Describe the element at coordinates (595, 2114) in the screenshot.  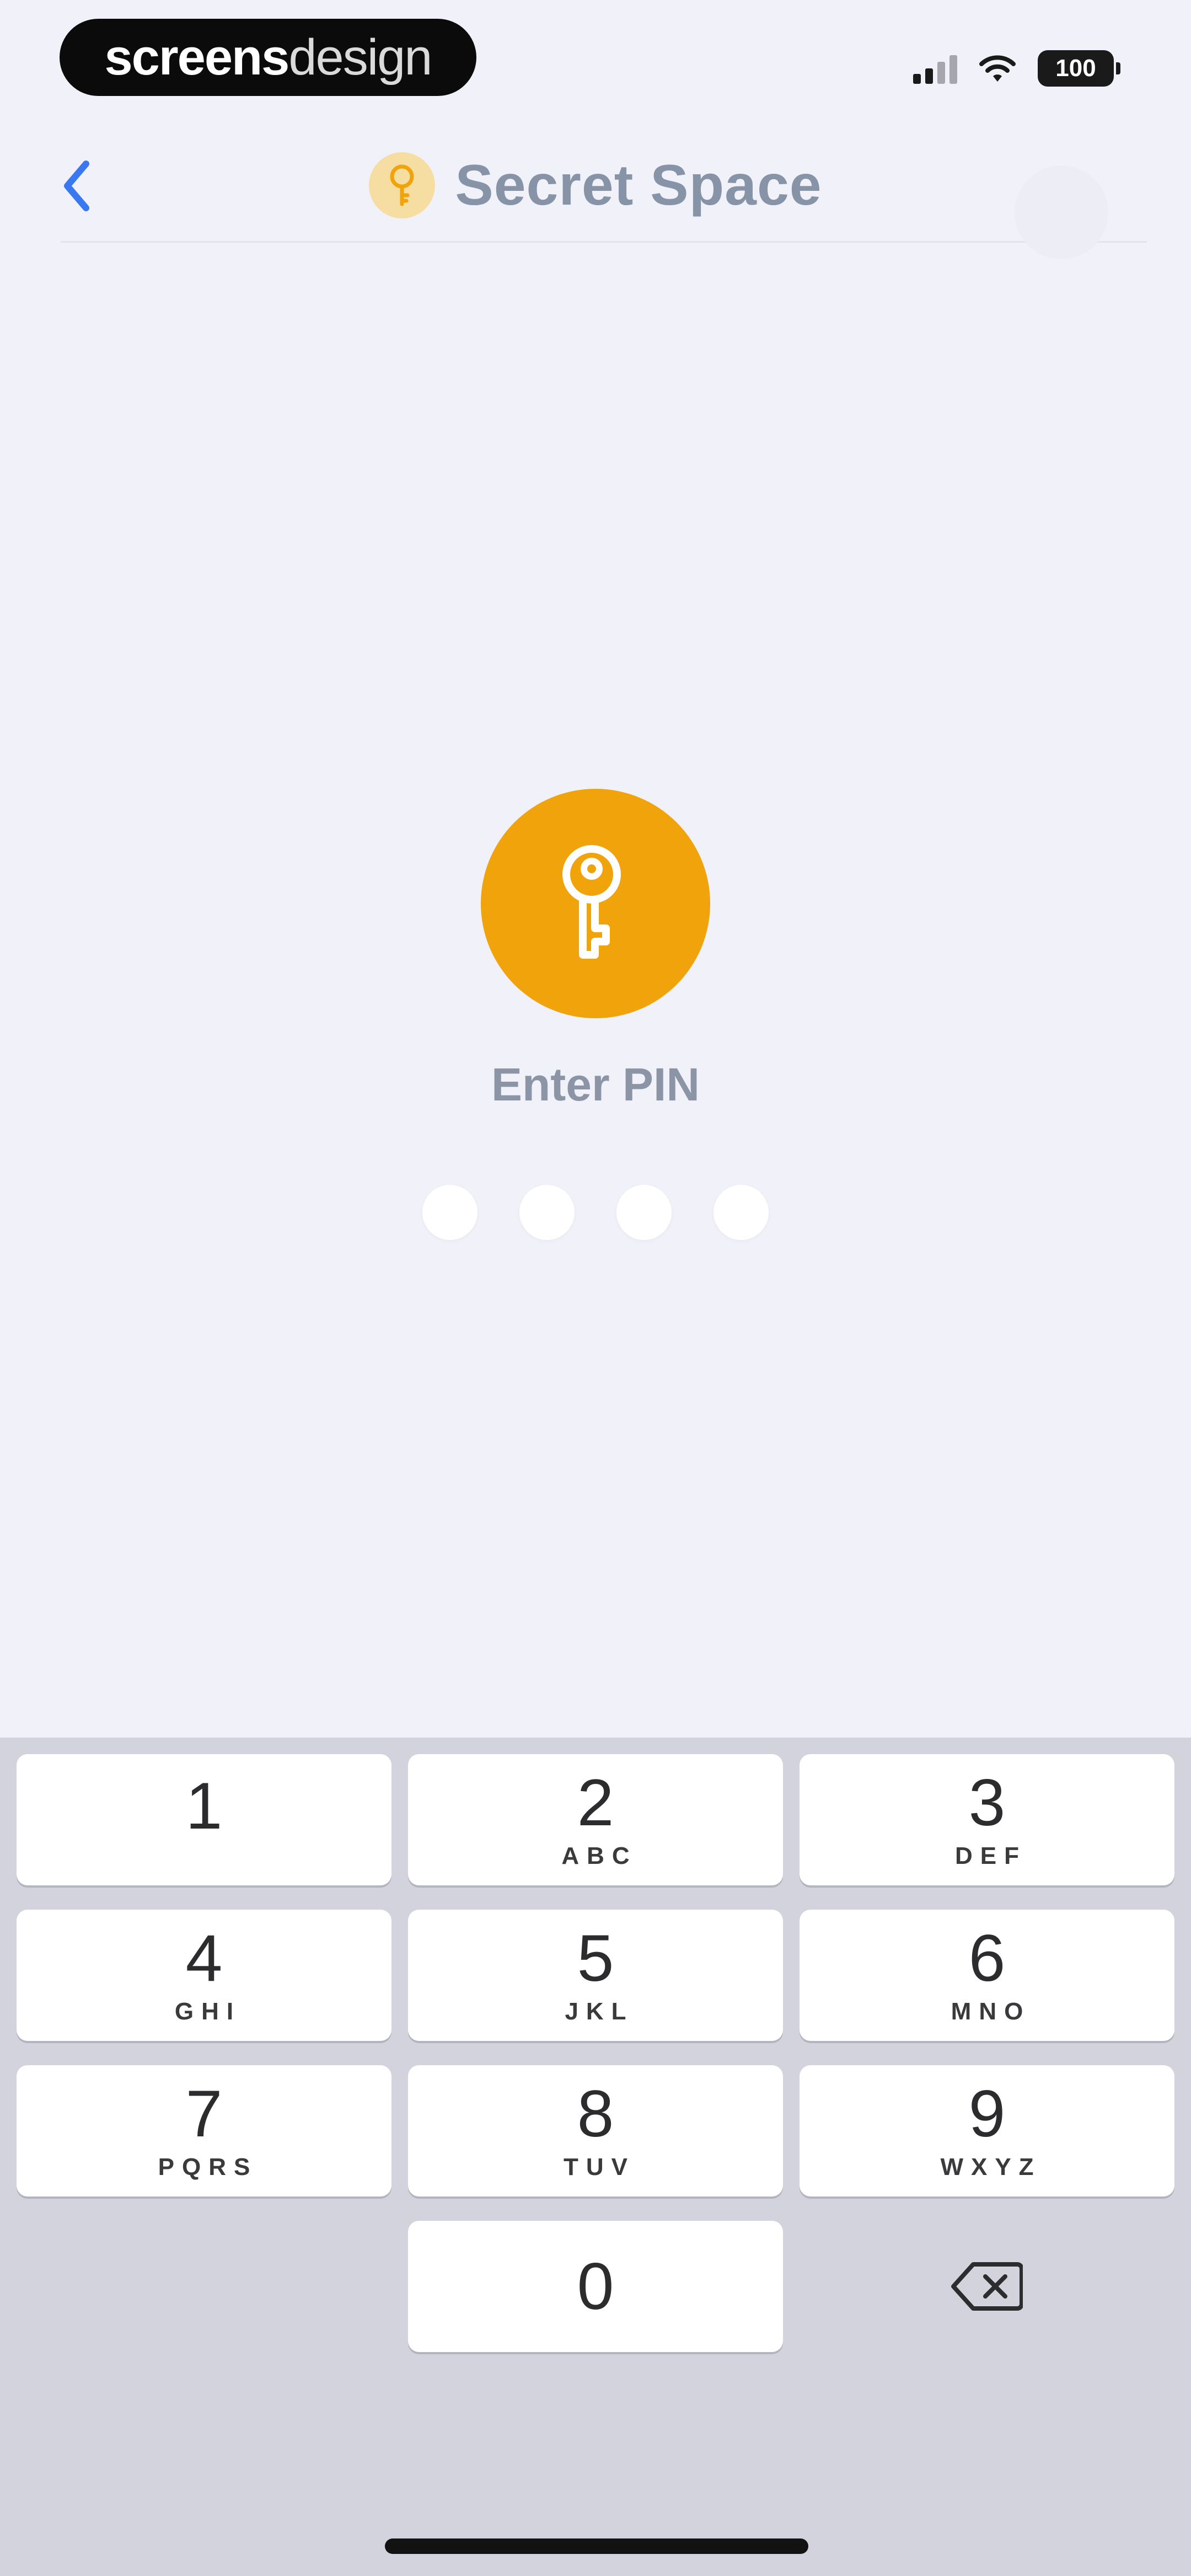
I see `key-number: 8` at that location.